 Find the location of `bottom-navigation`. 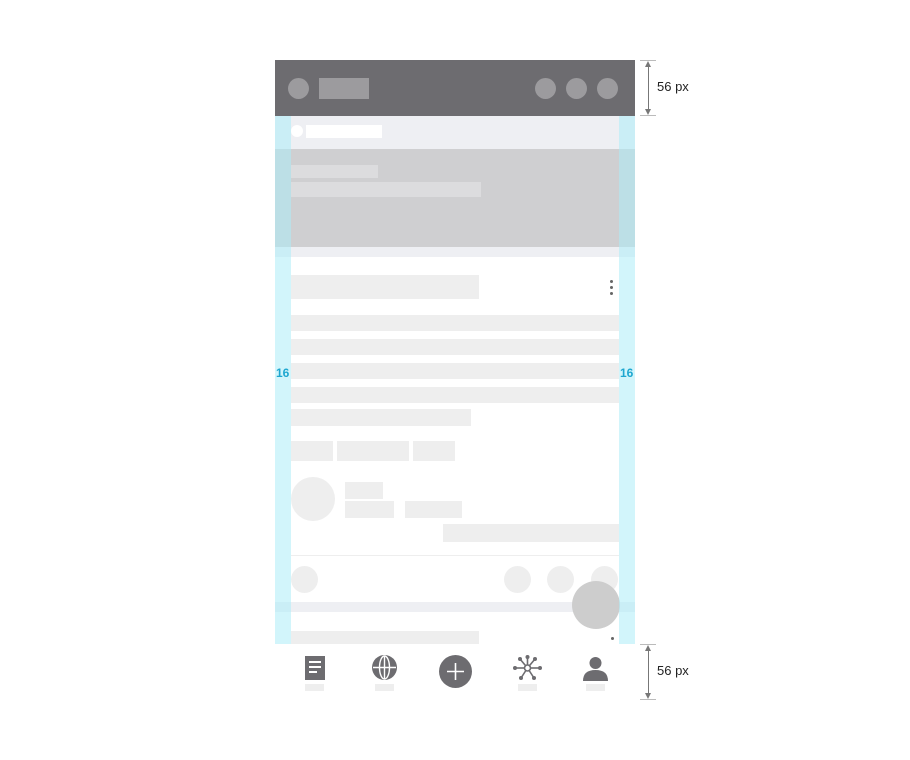

bottom-navigation is located at coordinates (455, 672).